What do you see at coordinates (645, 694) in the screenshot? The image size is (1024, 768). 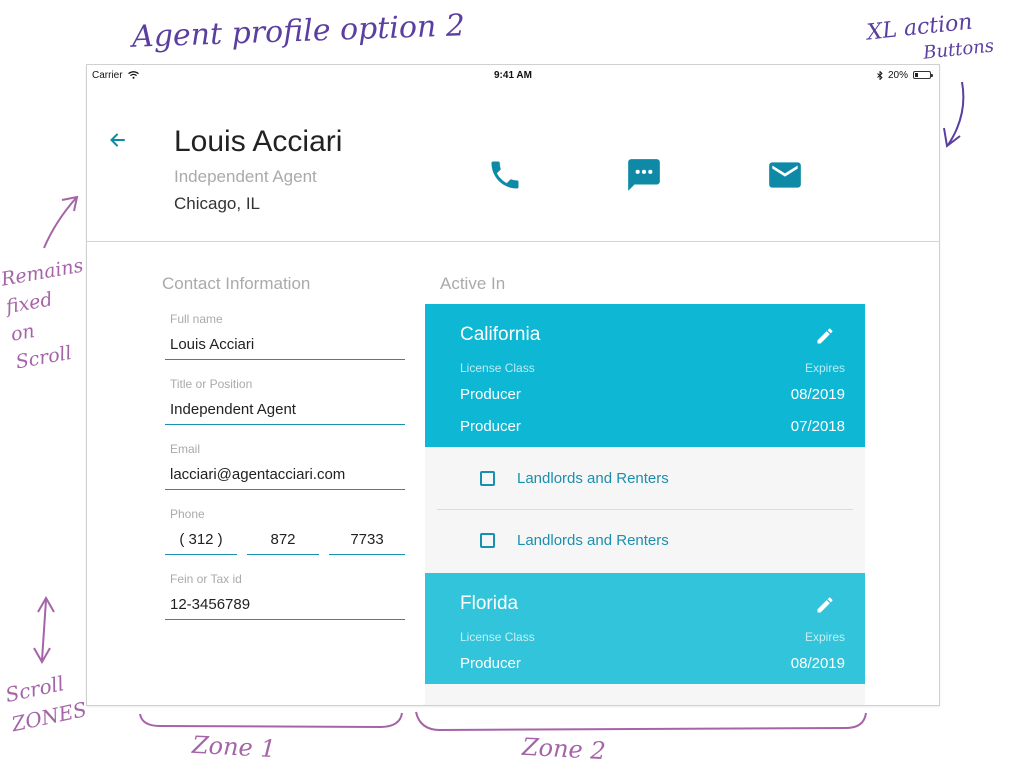 I see `list-footer` at bounding box center [645, 694].